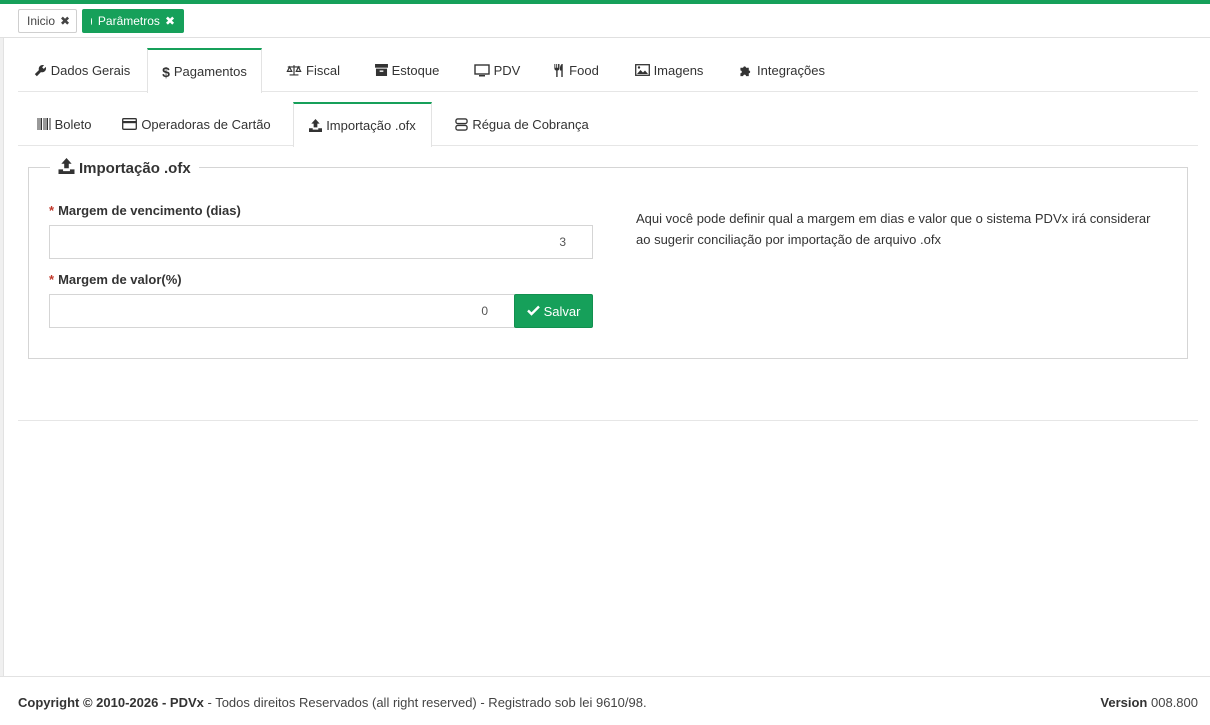 This screenshot has height=725, width=1210. Describe the element at coordinates (2, 381) in the screenshot. I see `left-rail` at that location.